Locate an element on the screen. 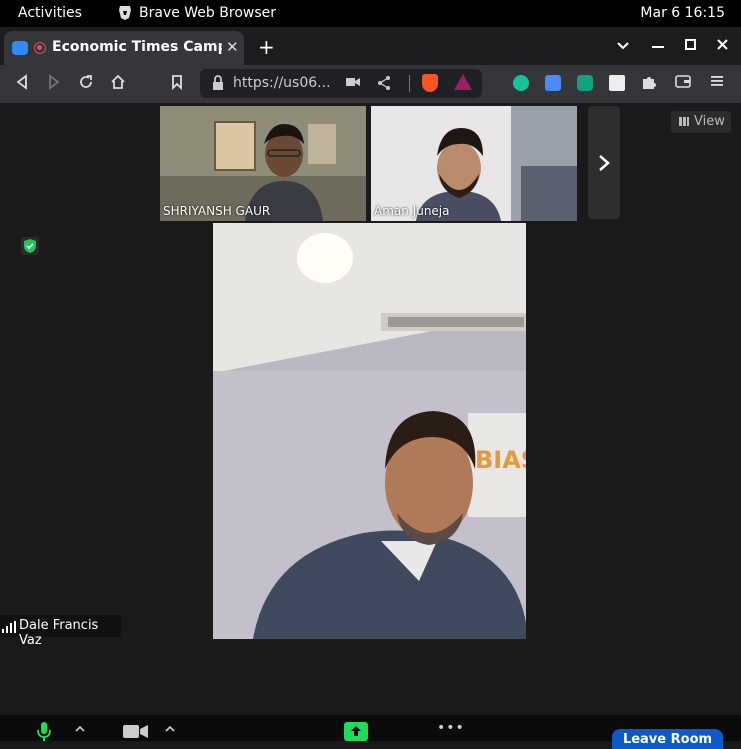  participant-name: SHRIYANSH GAUR is located at coordinates (217, 211).